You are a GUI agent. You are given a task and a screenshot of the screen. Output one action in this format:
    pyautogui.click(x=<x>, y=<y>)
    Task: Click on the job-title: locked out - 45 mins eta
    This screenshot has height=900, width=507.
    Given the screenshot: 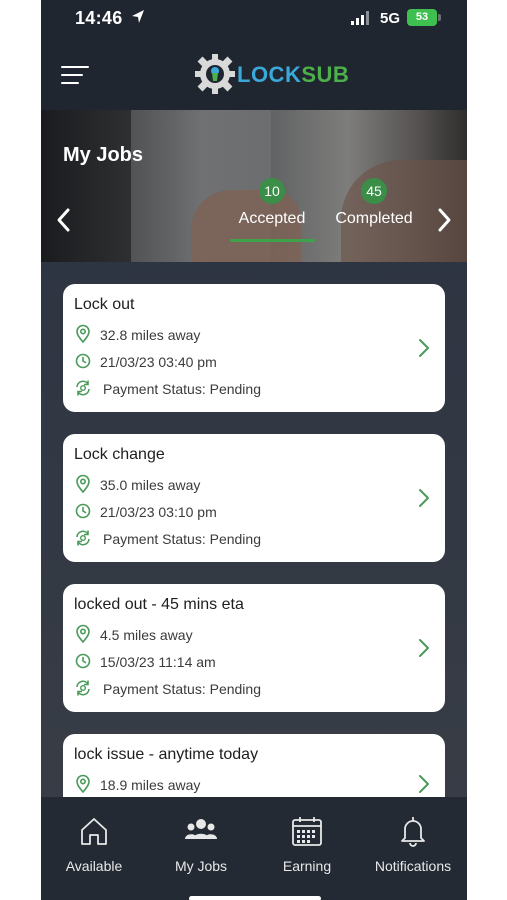 What is the action you would take?
    pyautogui.click(x=159, y=604)
    